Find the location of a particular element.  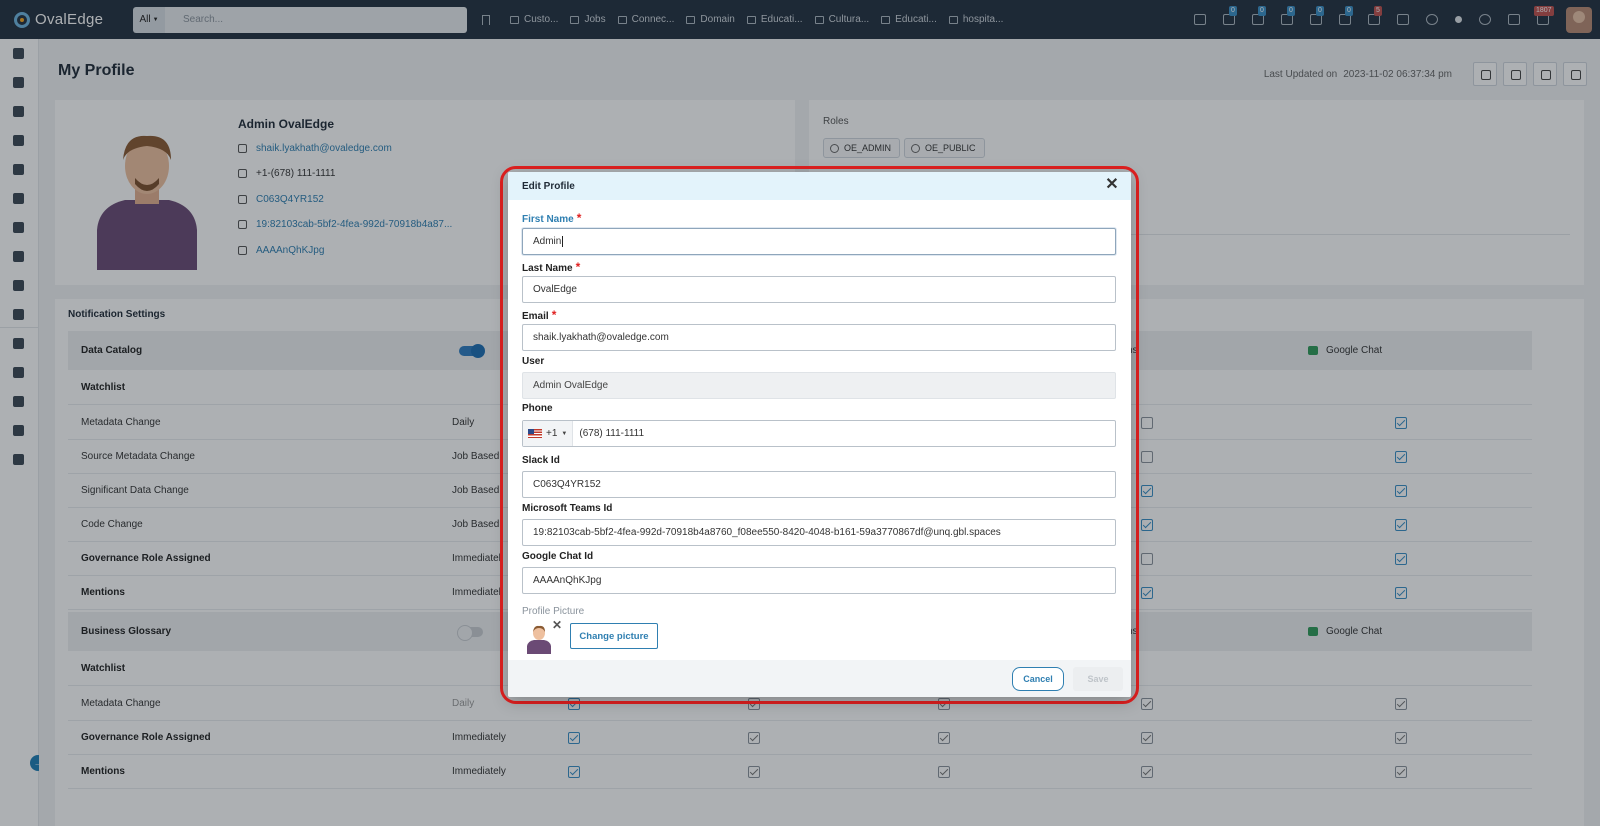

slack-id-label: Slack Id is located at coordinates (541, 460).